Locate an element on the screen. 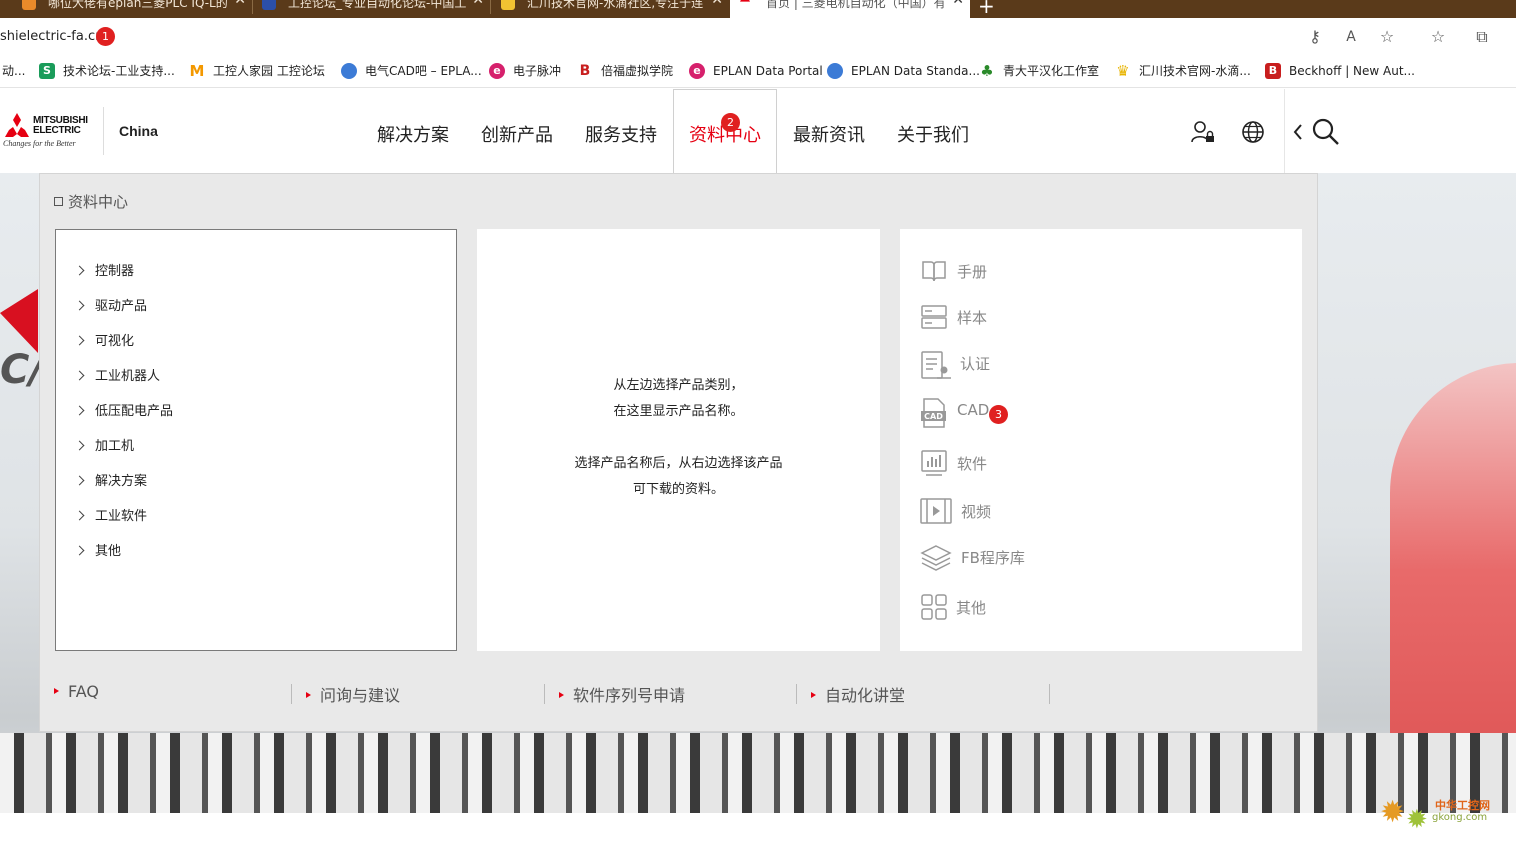 The image size is (1516, 850). category-item: 工业软件 is located at coordinates (110, 514).